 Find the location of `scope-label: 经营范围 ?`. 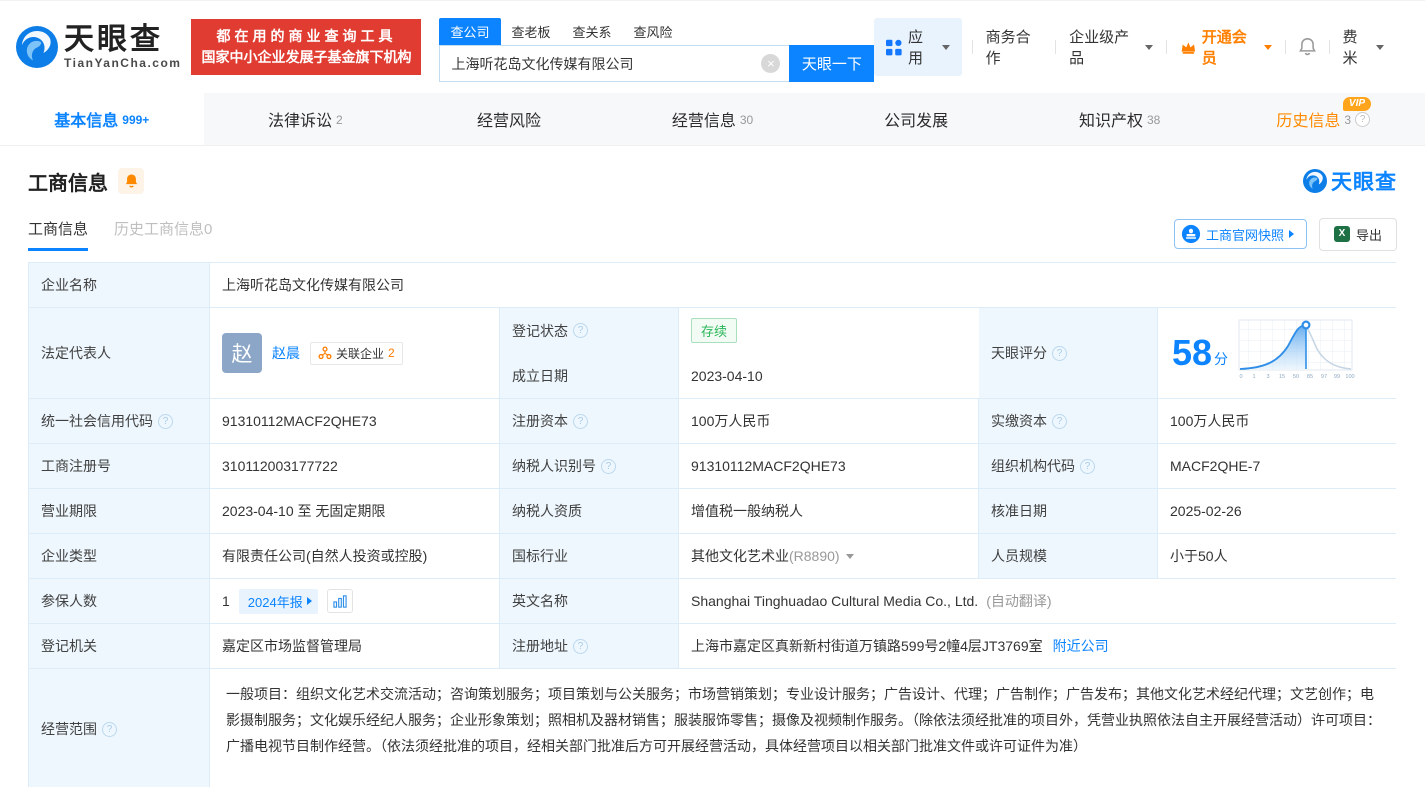

scope-label: 经营范围 ? is located at coordinates (119, 728).